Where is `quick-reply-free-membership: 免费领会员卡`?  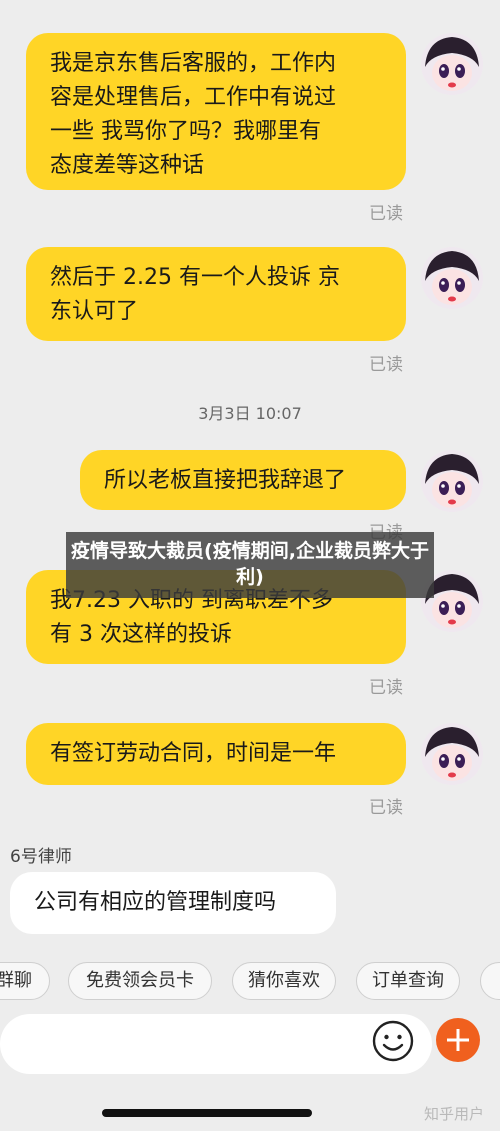
quick-reply-free-membership: 免费领会员卡 is located at coordinates (140, 981).